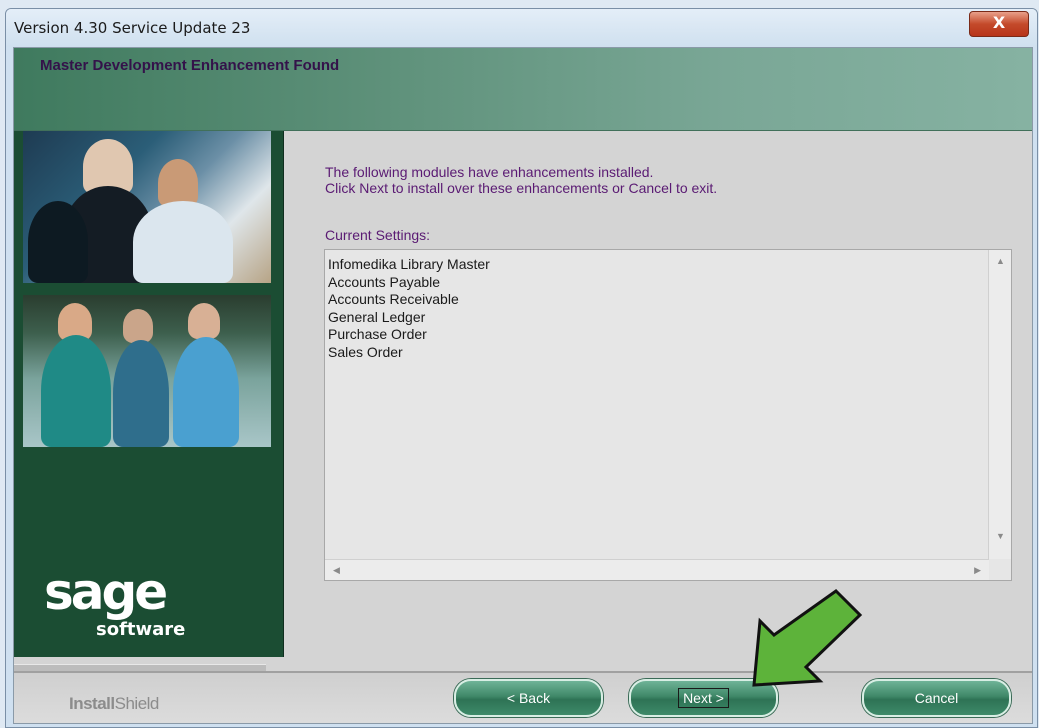 The image size is (1039, 728). Describe the element at coordinates (657, 569) in the screenshot. I see `horizontal-scrollbar: ◀ ▶` at that location.